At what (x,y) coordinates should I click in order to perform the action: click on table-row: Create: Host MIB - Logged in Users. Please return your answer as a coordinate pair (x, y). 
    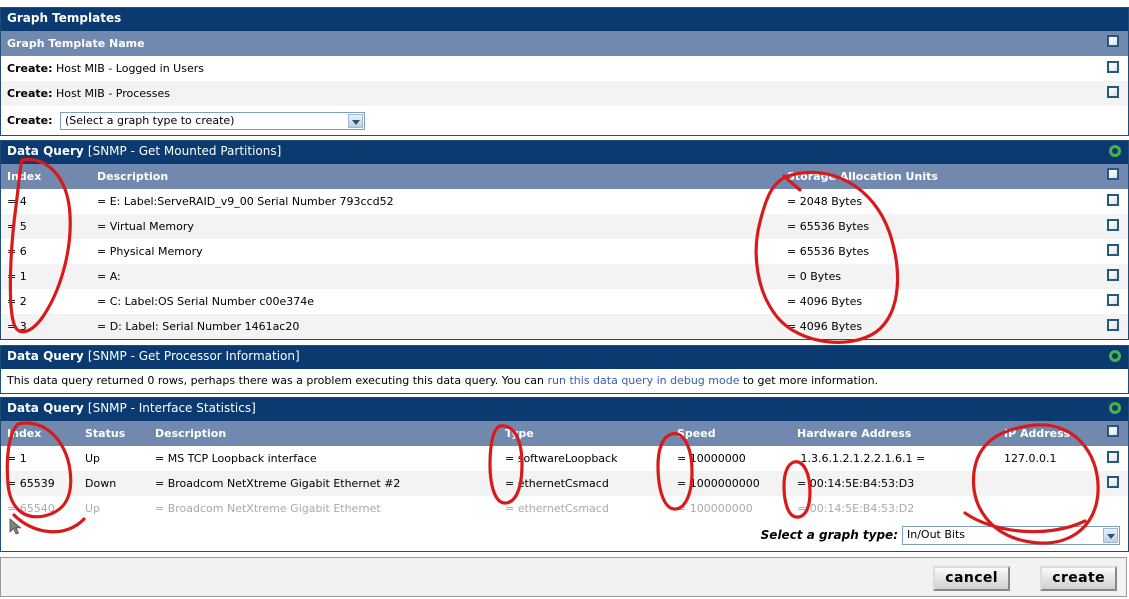
    Looking at the image, I should click on (564, 68).